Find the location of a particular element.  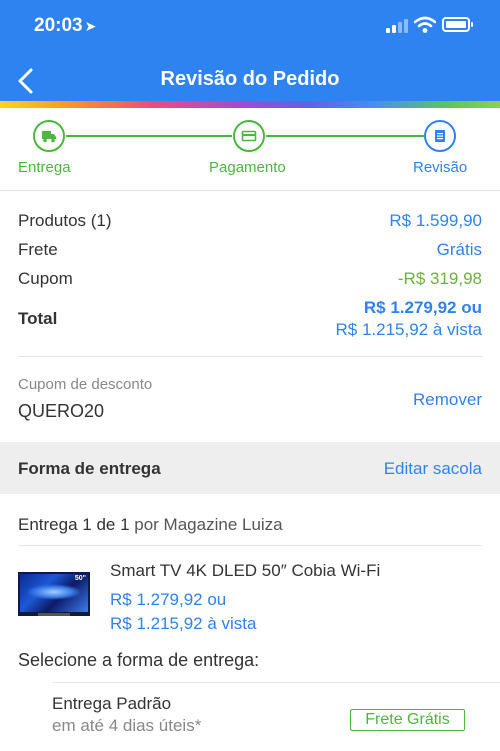

step-label-revisao: Revisão is located at coordinates (440, 167).